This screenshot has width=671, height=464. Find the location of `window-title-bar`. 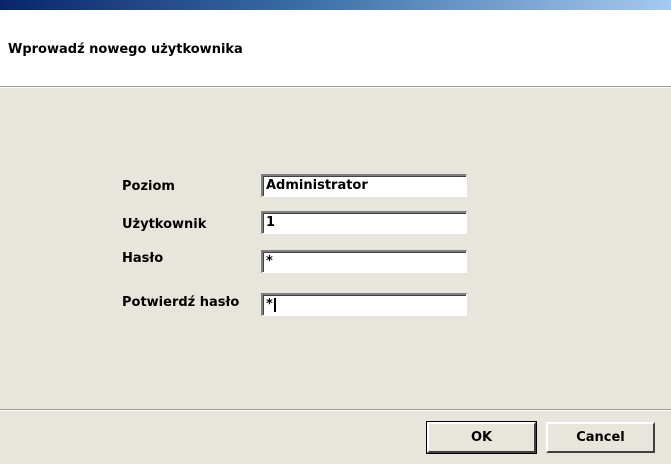

window-title-bar is located at coordinates (335, 5).